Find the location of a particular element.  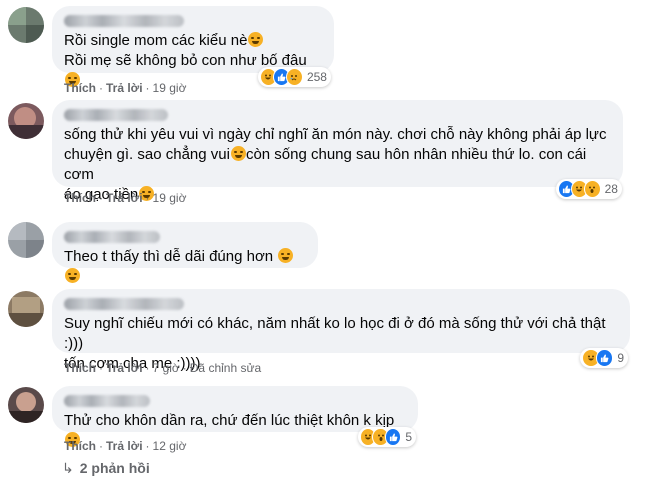

sad-reaction-icon is located at coordinates (294, 77).